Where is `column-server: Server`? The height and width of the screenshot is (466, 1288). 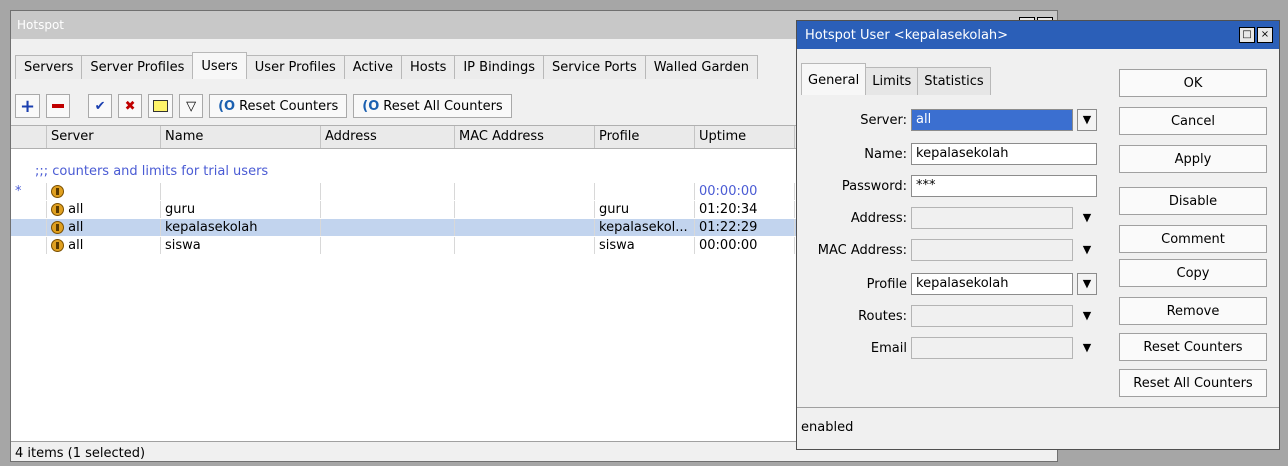 column-server: Server is located at coordinates (104, 137).